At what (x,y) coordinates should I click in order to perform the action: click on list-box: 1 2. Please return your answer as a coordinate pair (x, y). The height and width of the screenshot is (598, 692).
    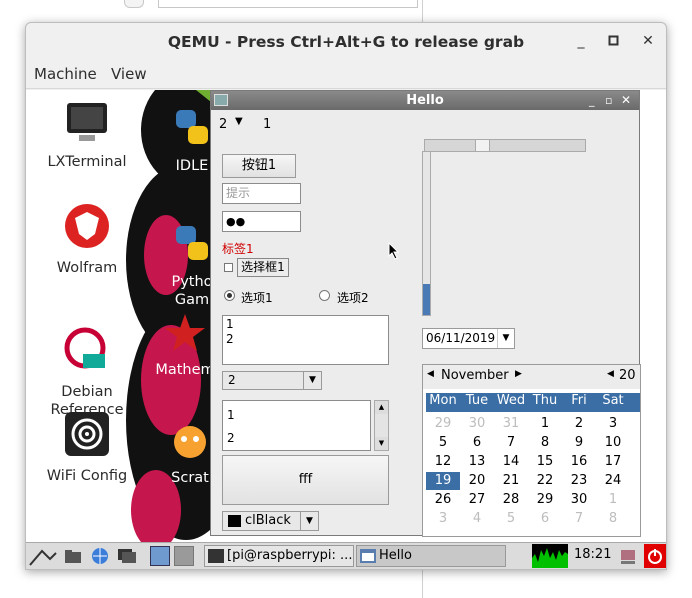
    Looking at the image, I should click on (296, 425).